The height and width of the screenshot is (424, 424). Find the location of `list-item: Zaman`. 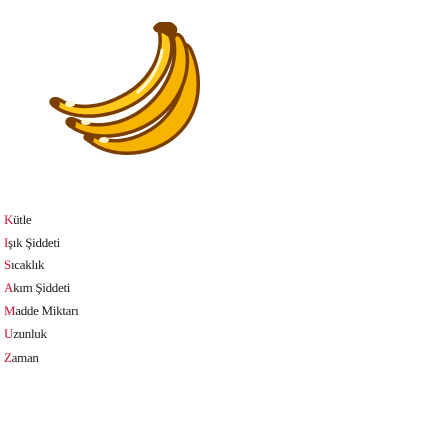

list-item: Zaman is located at coordinates (21, 357).